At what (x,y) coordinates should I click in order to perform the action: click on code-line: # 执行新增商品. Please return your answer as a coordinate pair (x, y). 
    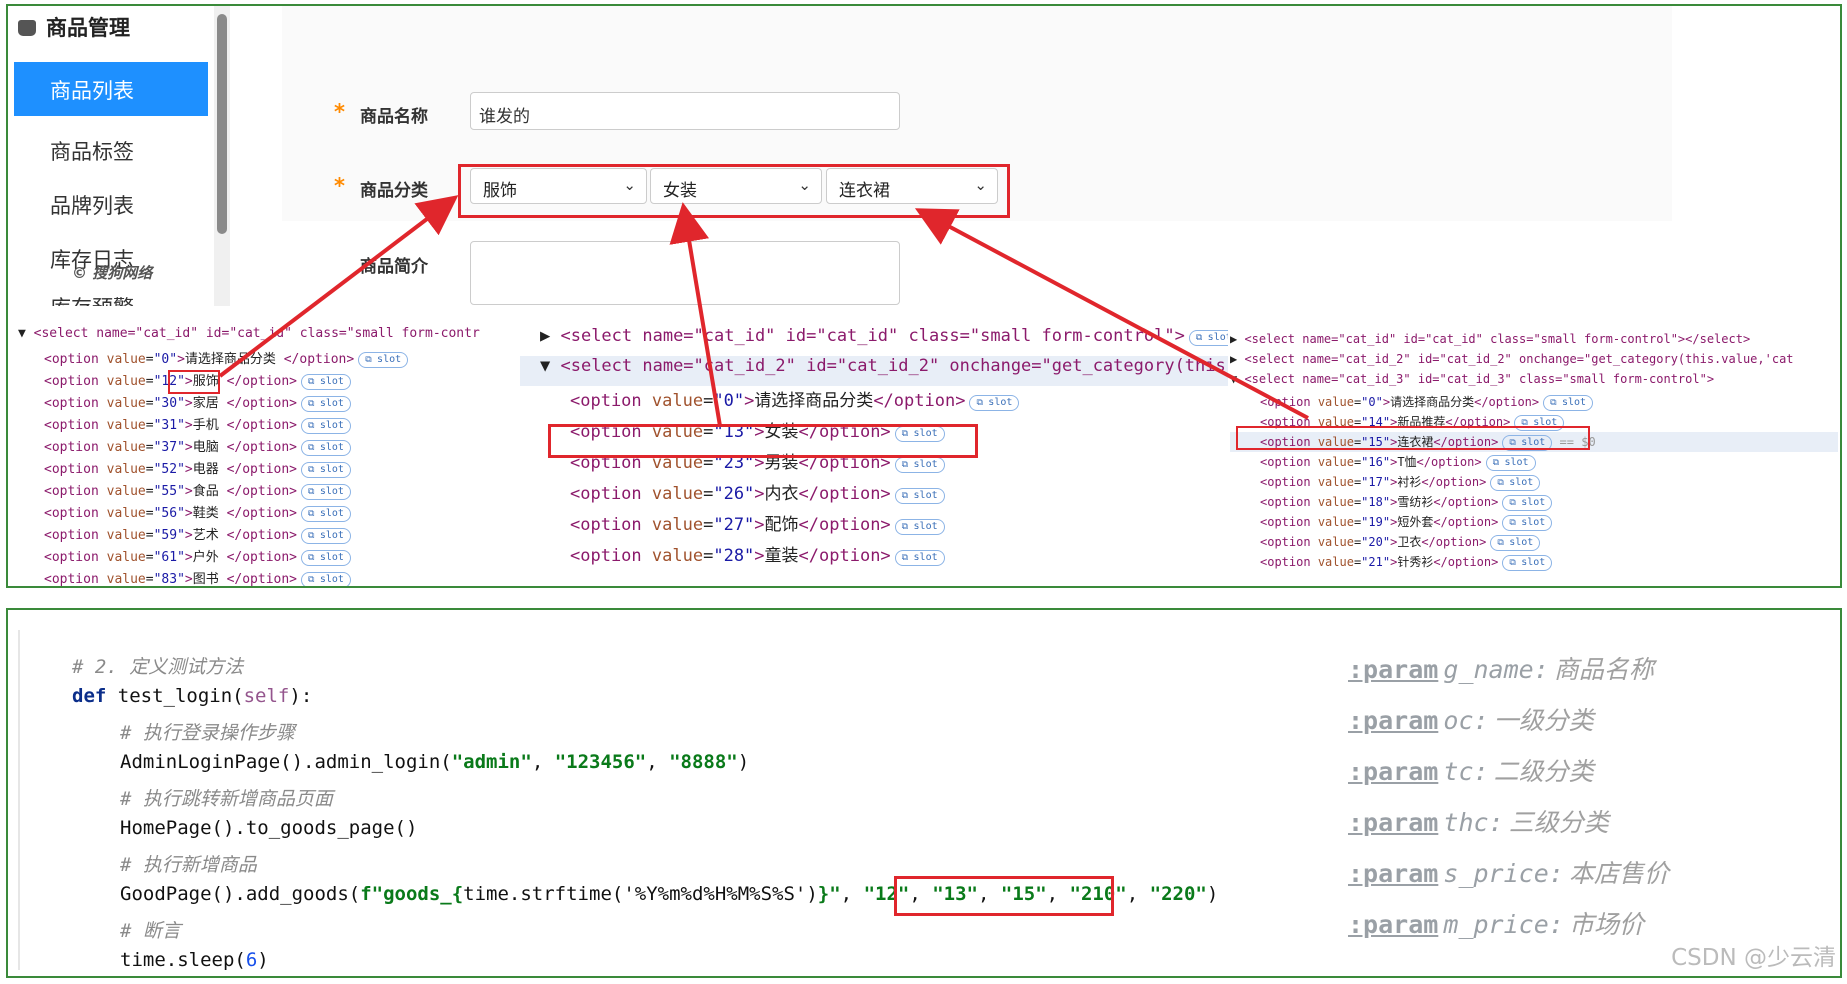
    Looking at the image, I should click on (188, 865).